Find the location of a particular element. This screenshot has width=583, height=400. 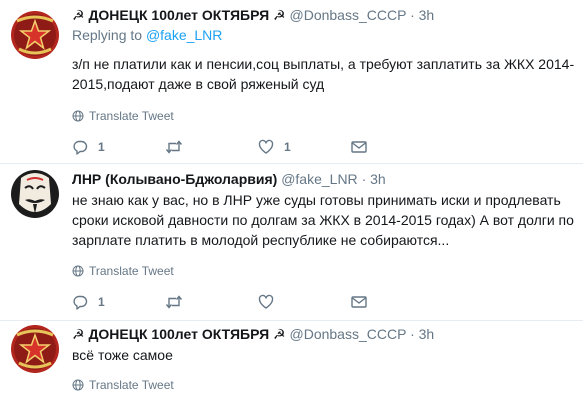

tweet-actions: 1 1 is located at coordinates (323, 147).